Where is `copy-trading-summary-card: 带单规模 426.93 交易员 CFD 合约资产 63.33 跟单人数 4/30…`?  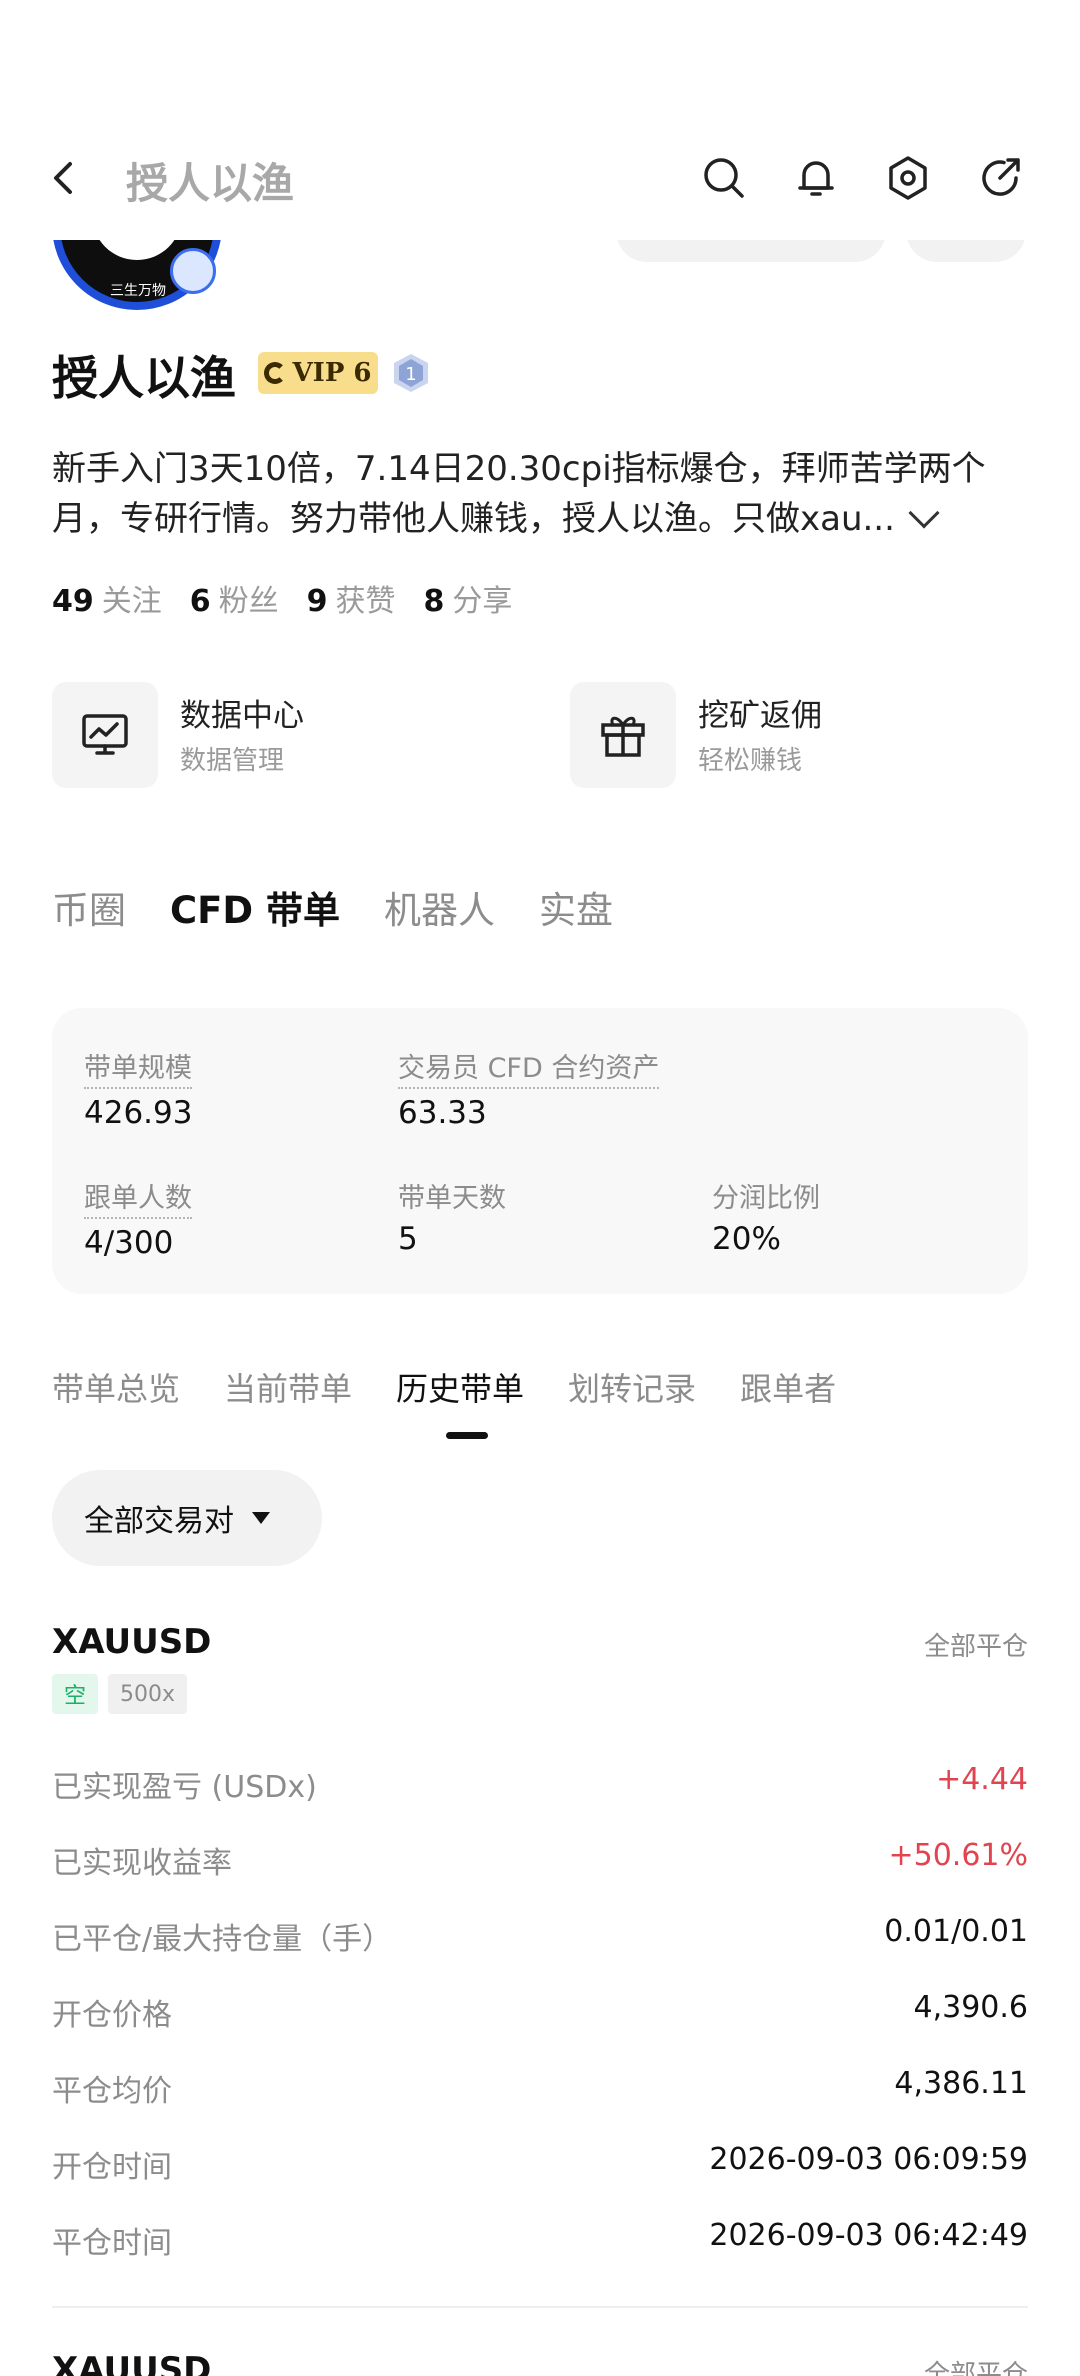 copy-trading-summary-card: 带单规模 426.93 交易员 CFD 合约资产 63.33 跟单人数 4/30… is located at coordinates (540, 1151).